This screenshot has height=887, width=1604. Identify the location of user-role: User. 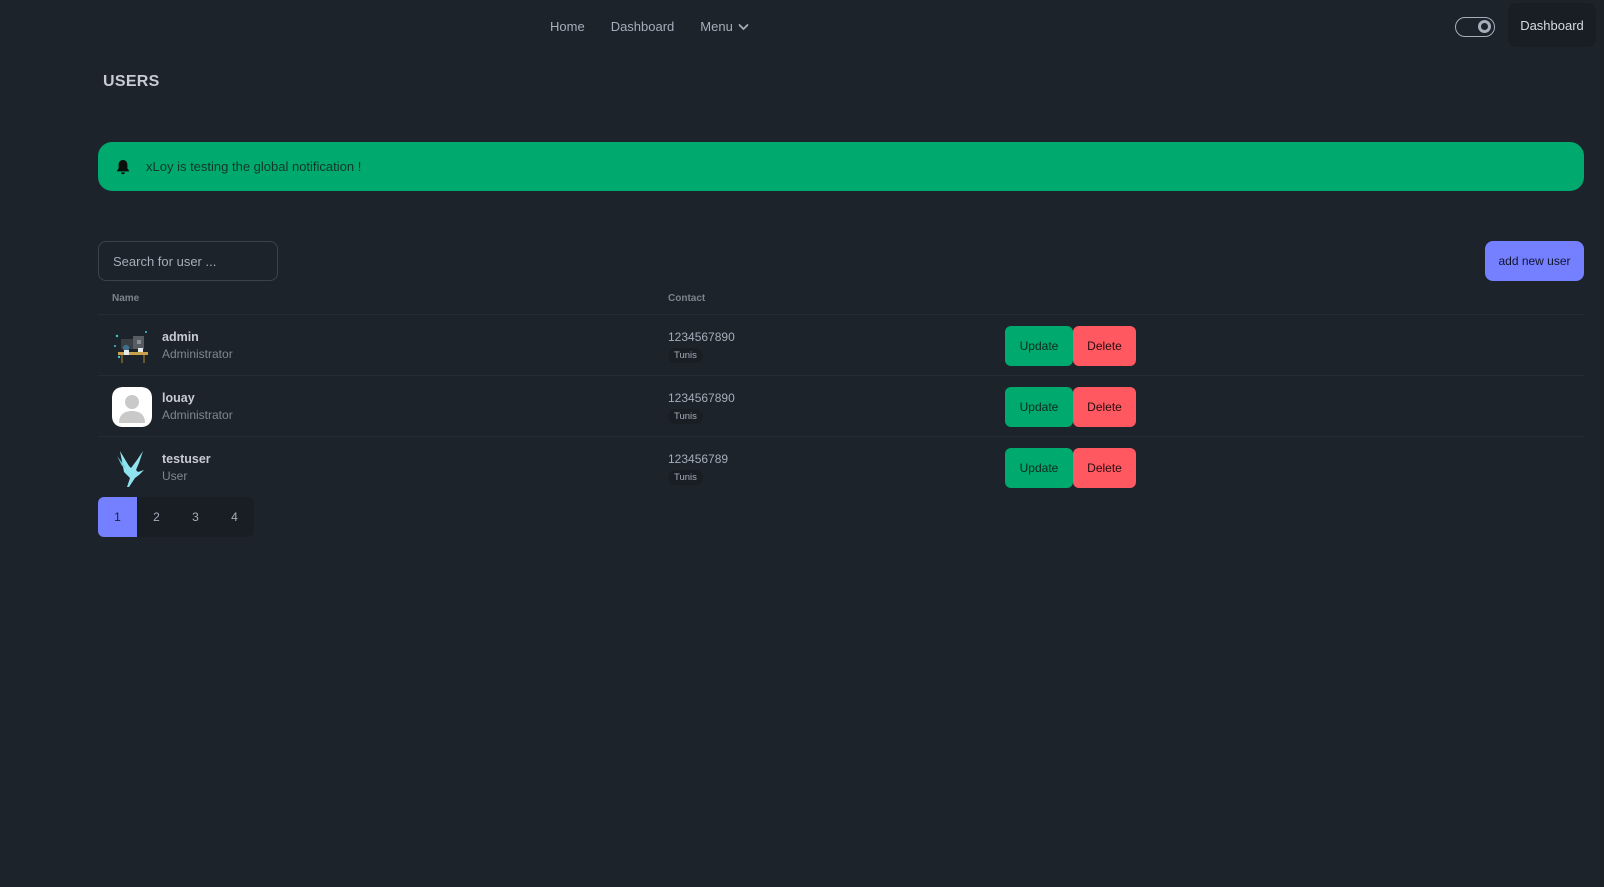
(175, 476).